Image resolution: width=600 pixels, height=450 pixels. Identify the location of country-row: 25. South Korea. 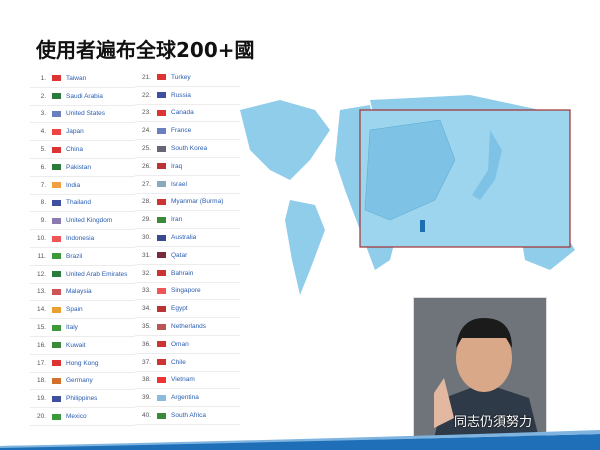
(187, 149).